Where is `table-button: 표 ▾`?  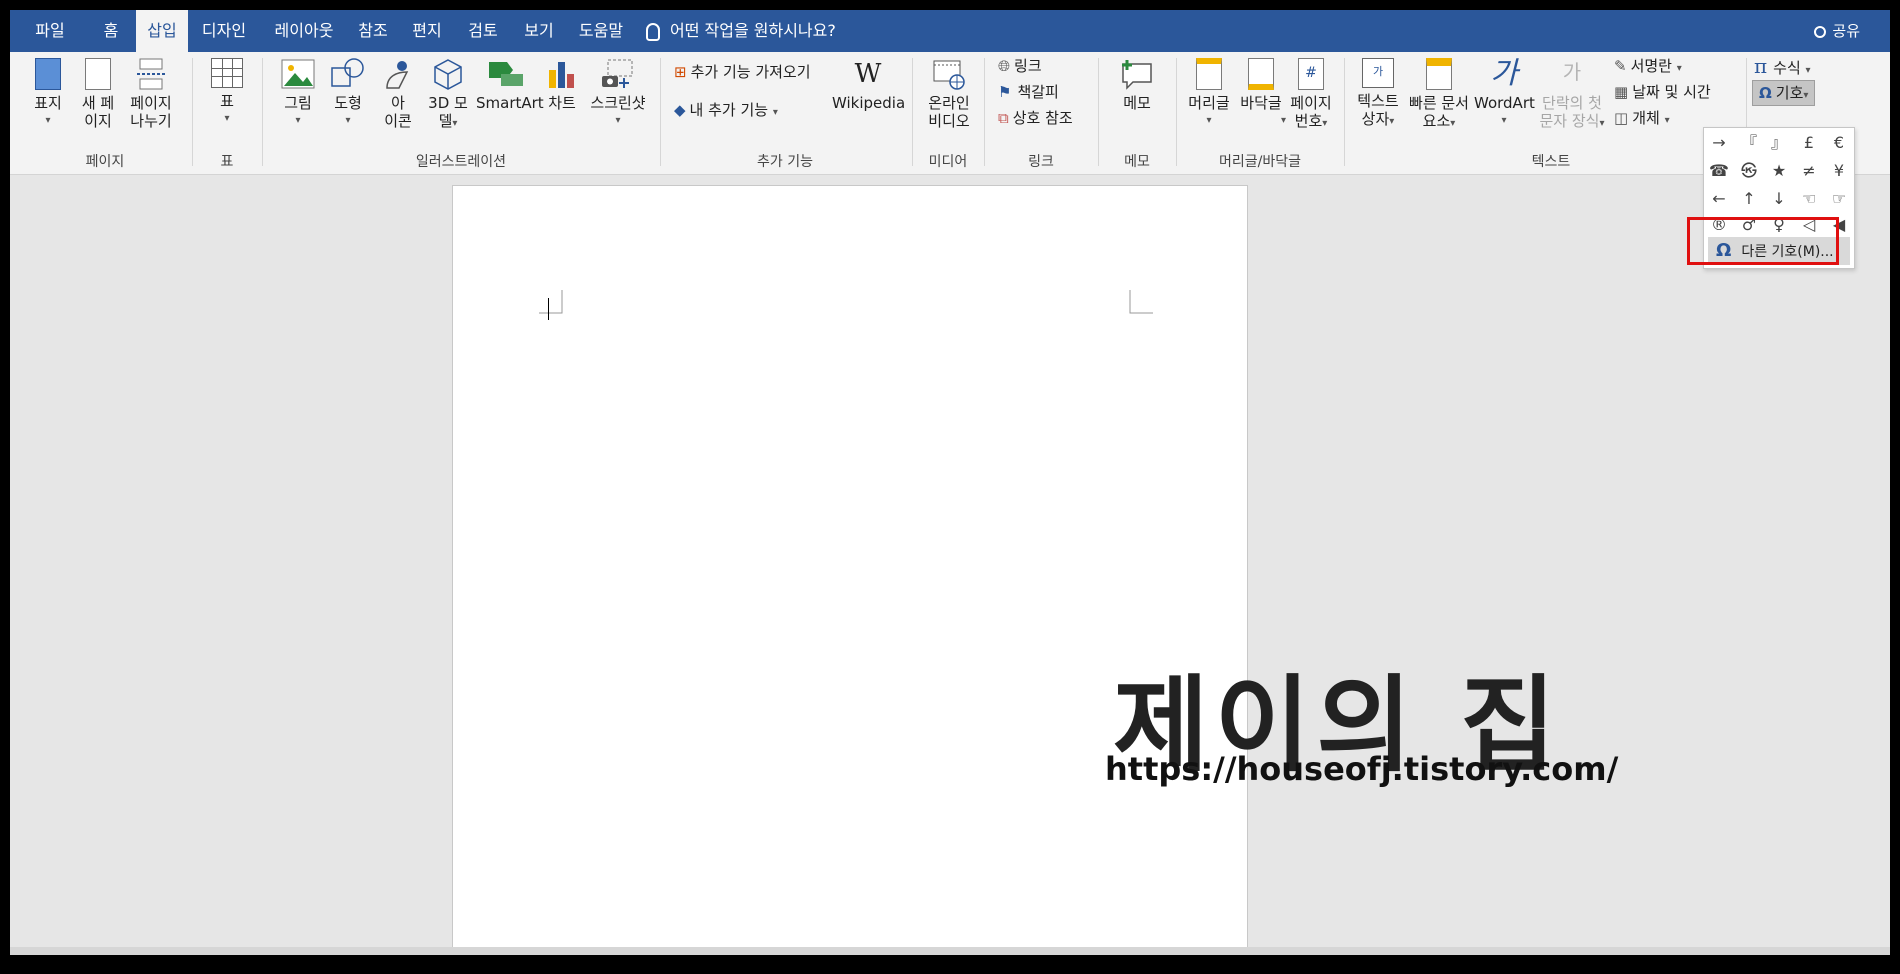
table-button: 표 ▾ is located at coordinates (227, 93).